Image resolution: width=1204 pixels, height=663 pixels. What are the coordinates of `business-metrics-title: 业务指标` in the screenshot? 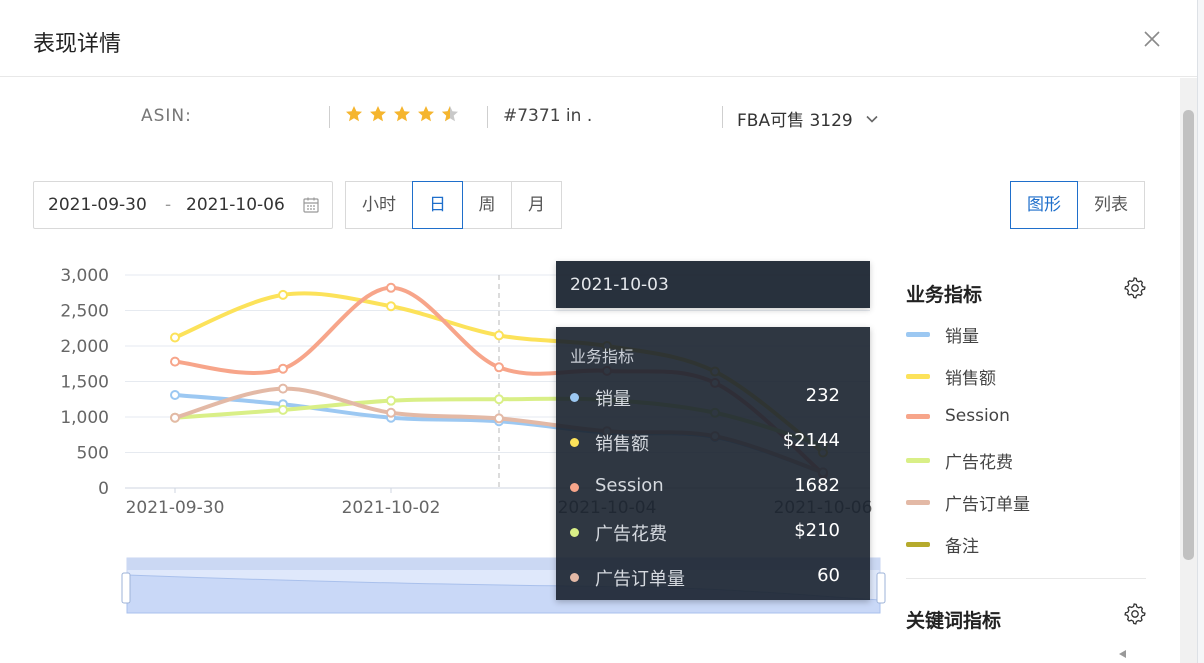 It's located at (944, 295).